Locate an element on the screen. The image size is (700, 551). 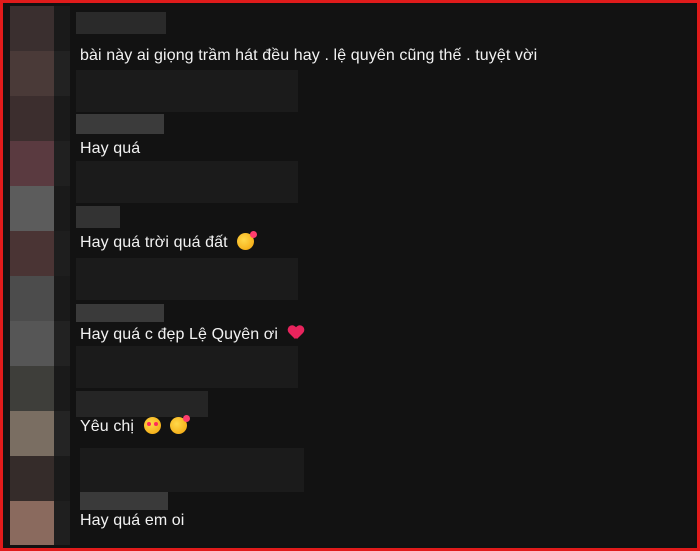
comment-body: Hay quá is located at coordinates (110, 148).